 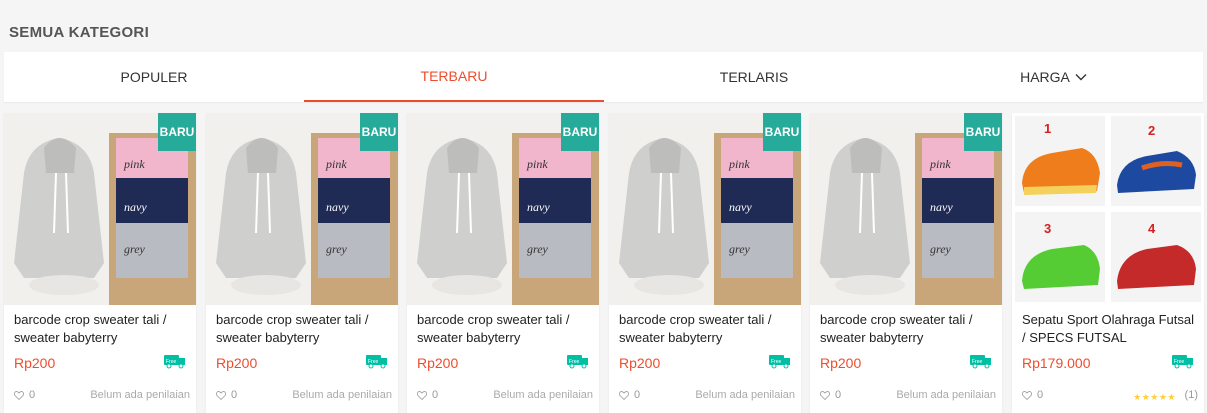 I want to click on shoe-number: 2, so click(x=1151, y=130).